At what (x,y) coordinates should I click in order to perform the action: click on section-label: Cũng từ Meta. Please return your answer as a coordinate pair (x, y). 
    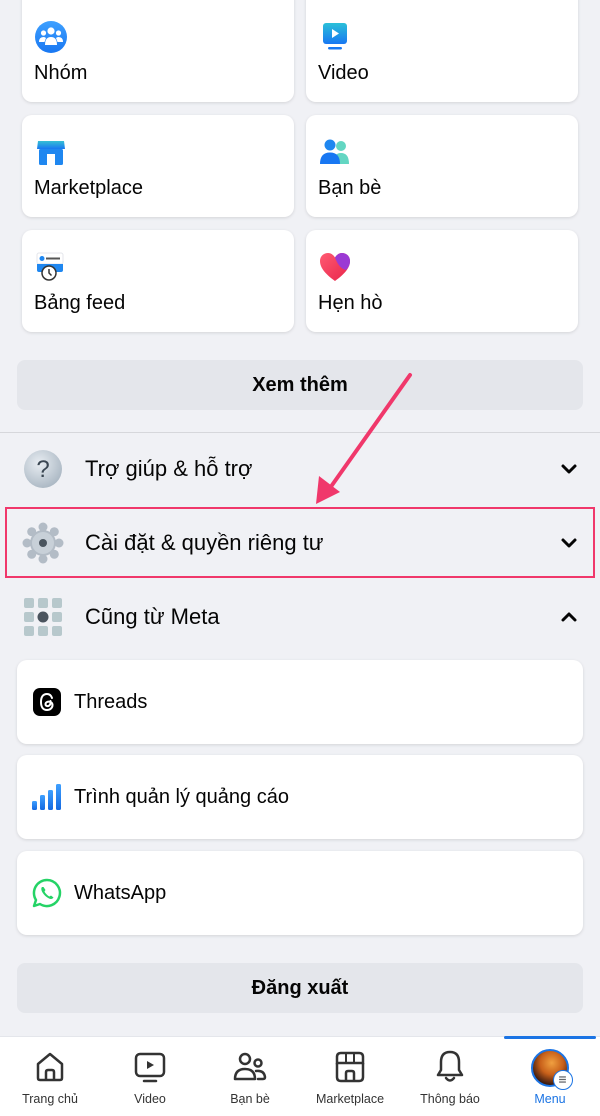
    Looking at the image, I should click on (152, 616).